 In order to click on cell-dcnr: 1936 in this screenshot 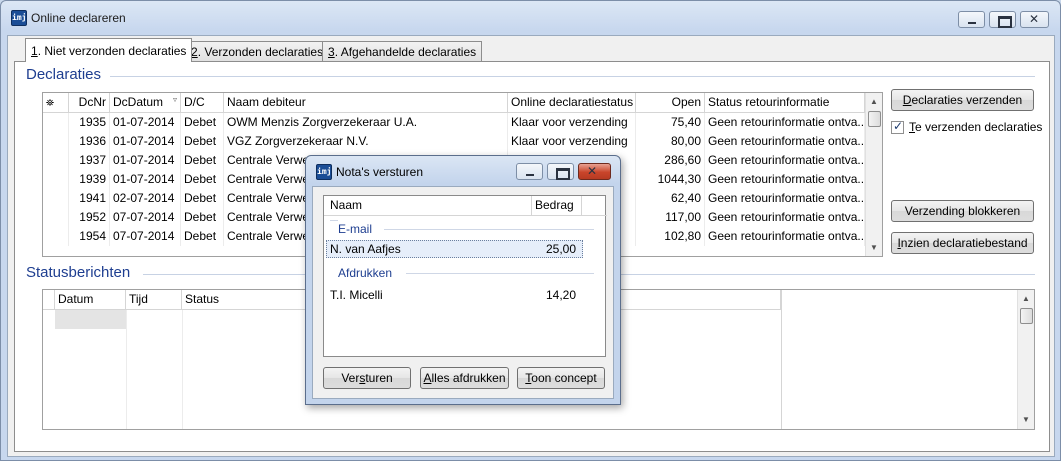, I will do `click(89, 141)`.